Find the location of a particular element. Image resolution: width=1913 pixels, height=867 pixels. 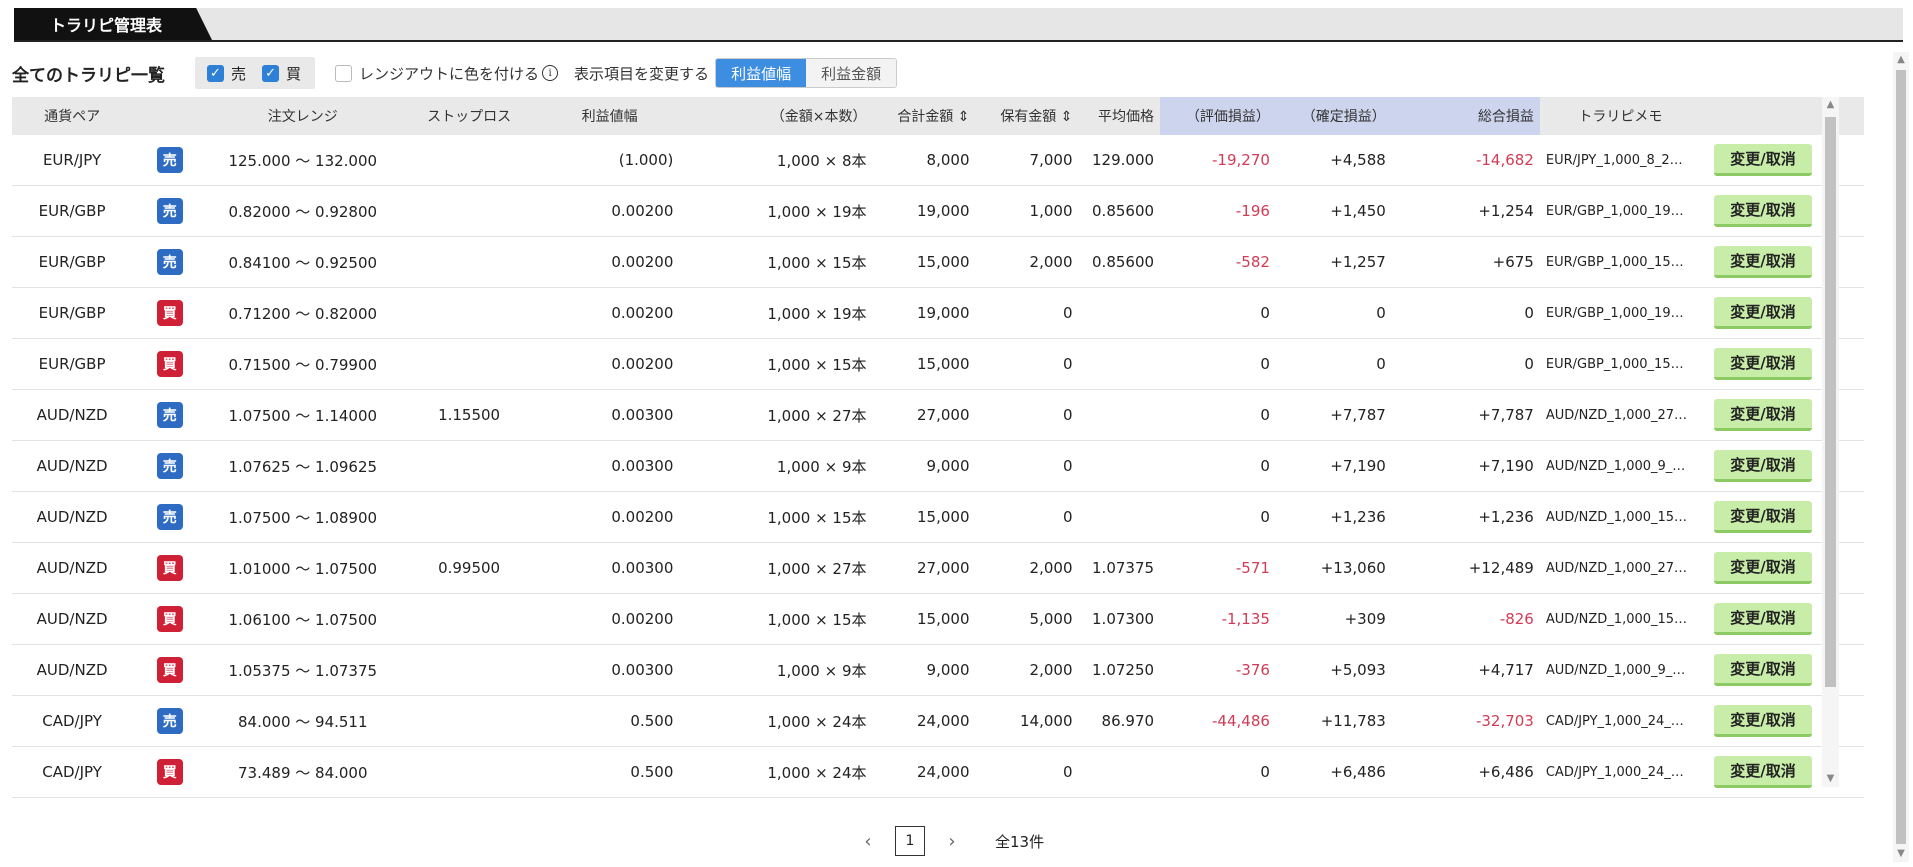

scroll-up-icon: ▲ is located at coordinates (1830, 105).